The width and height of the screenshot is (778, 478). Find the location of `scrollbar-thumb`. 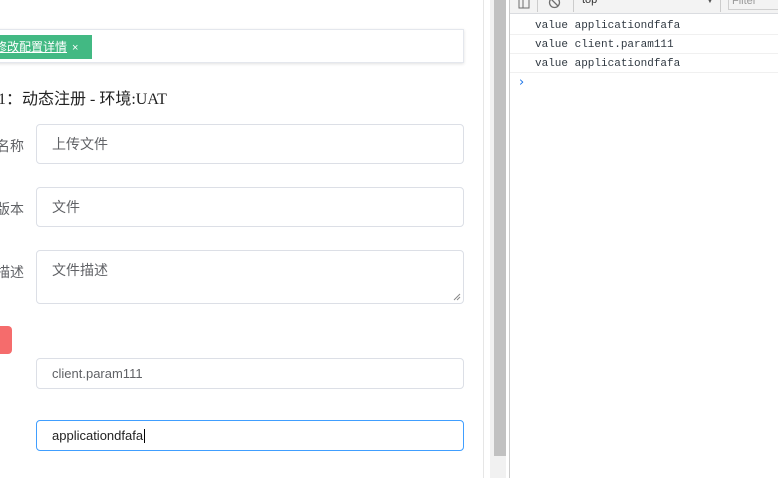

scrollbar-thumb is located at coordinates (500, 228).